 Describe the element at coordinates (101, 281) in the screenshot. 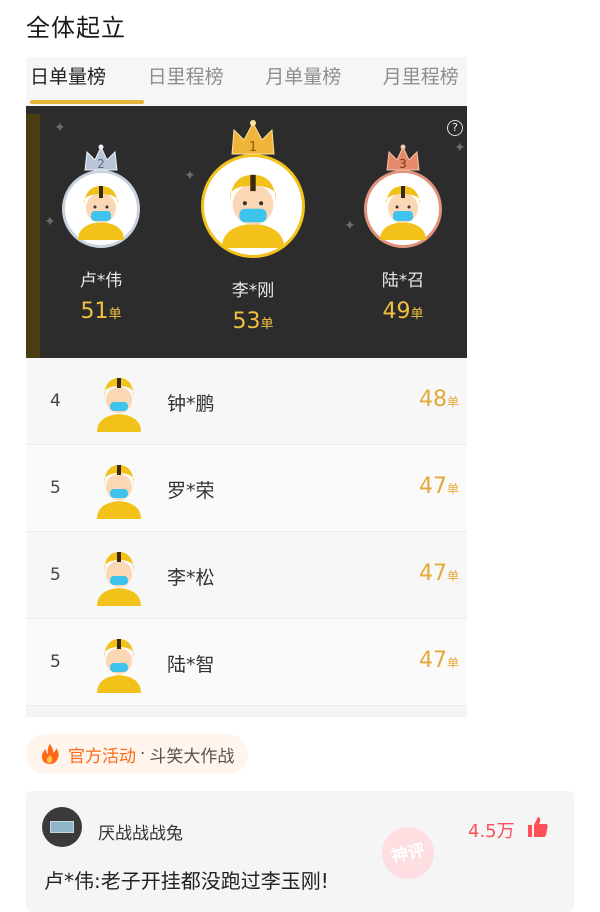

I see `podium-name: 卢*伟` at that location.